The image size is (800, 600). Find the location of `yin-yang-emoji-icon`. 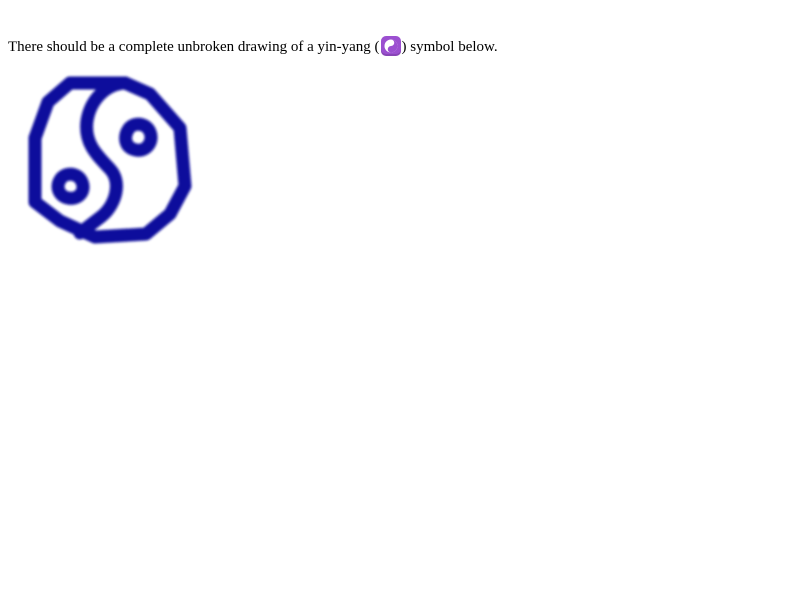

yin-yang-emoji-icon is located at coordinates (390, 46).